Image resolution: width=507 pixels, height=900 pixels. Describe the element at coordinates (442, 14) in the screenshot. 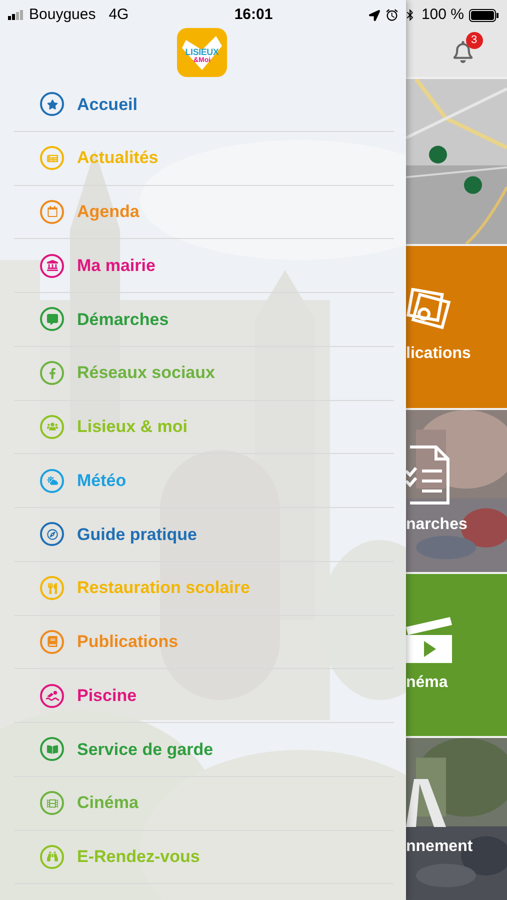

I see `battery-percent: 100 %` at that location.